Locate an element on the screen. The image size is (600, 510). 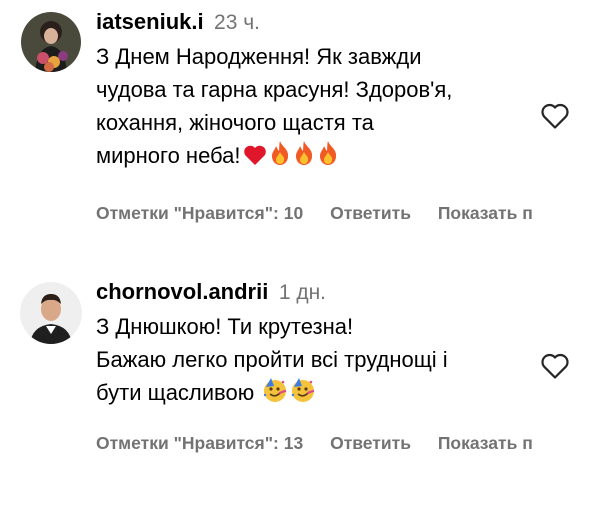
likes-count-link: Отметки "Нравится": 10 is located at coordinates (199, 213).